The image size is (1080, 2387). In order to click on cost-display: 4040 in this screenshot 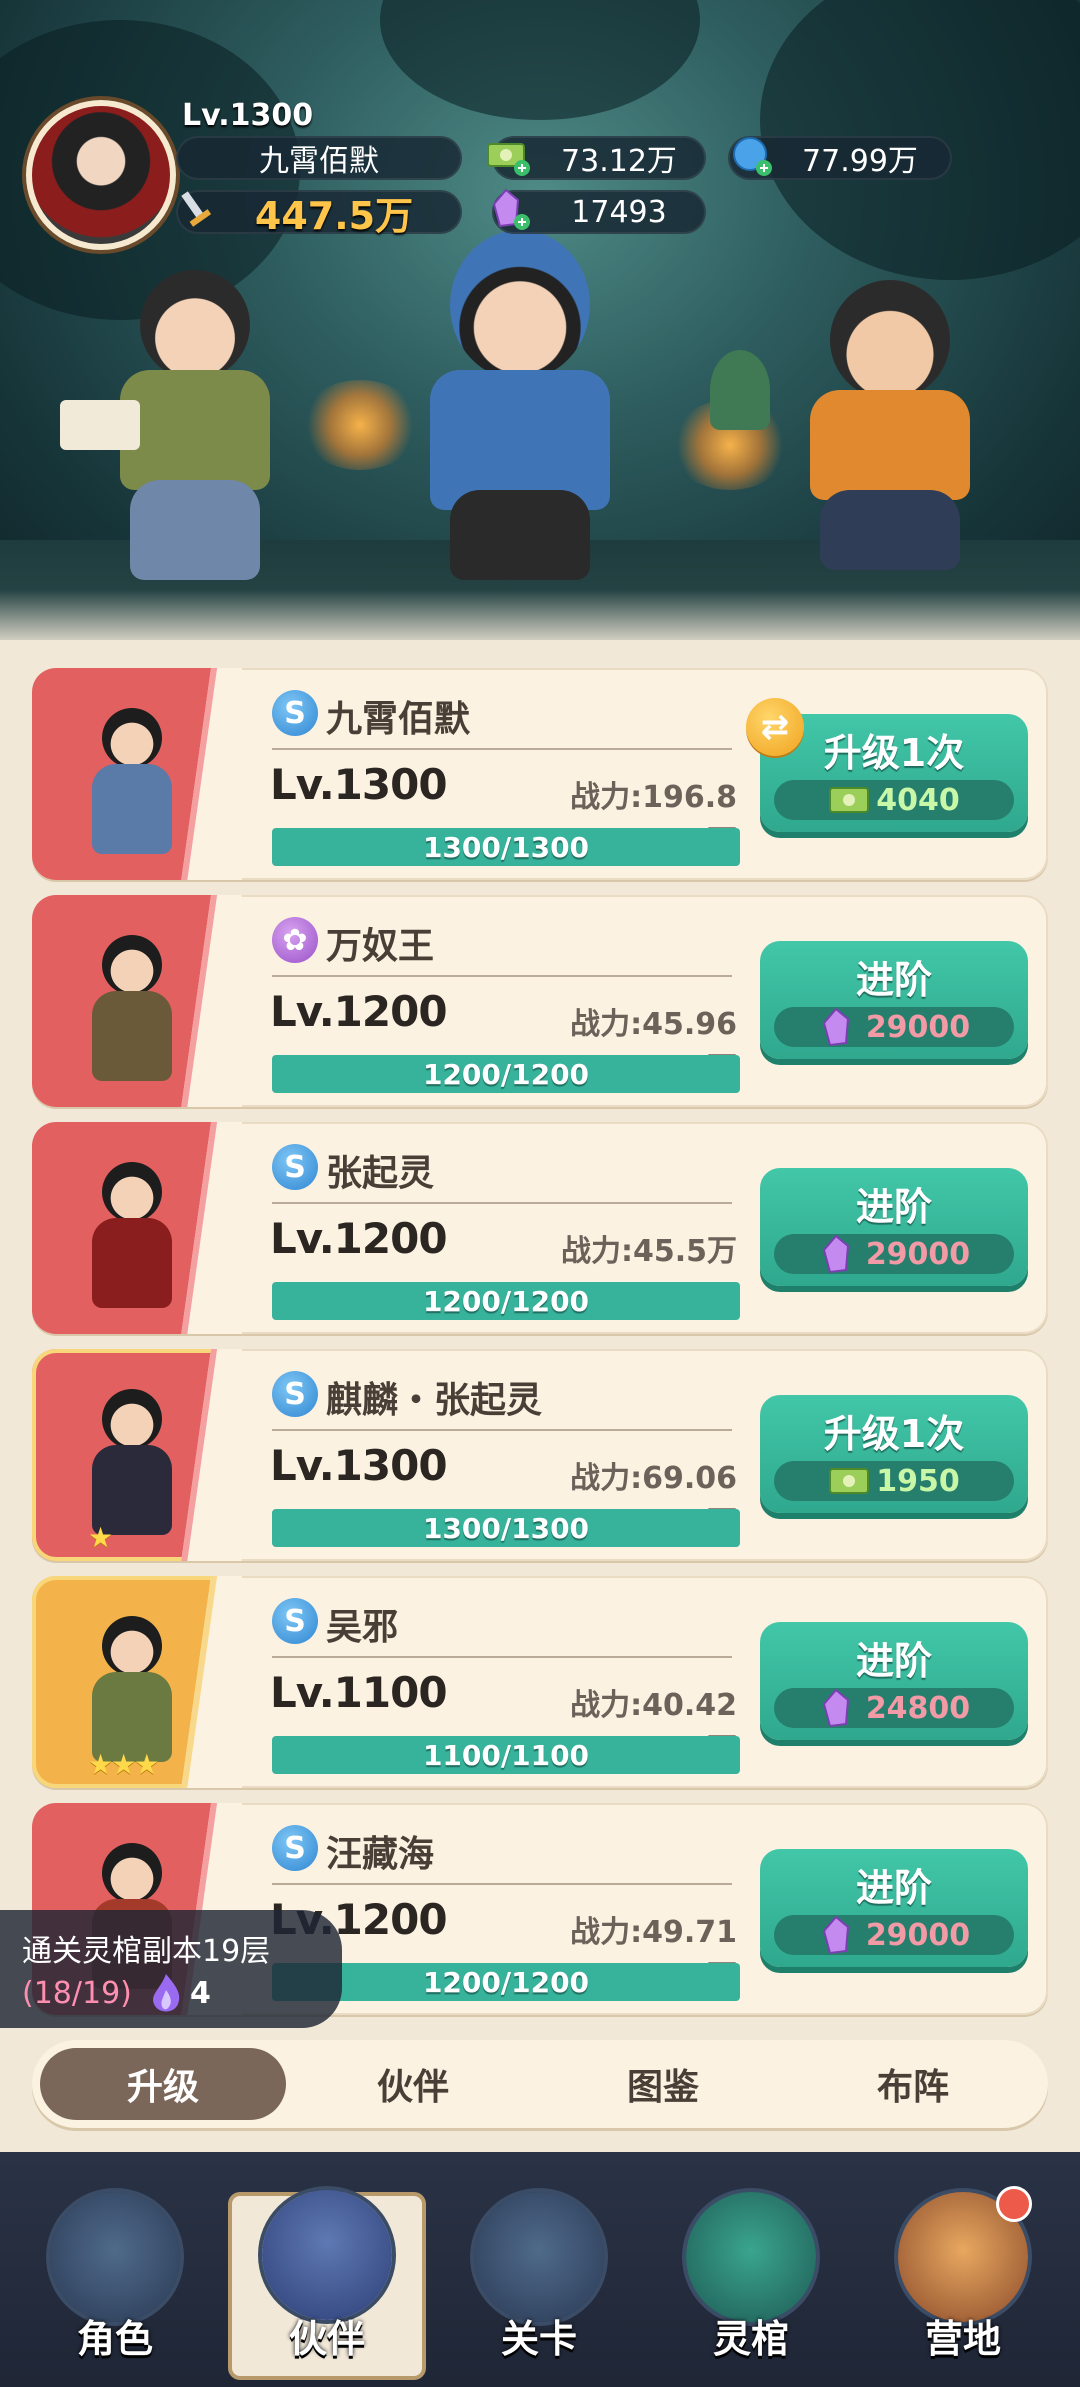, I will do `click(894, 800)`.